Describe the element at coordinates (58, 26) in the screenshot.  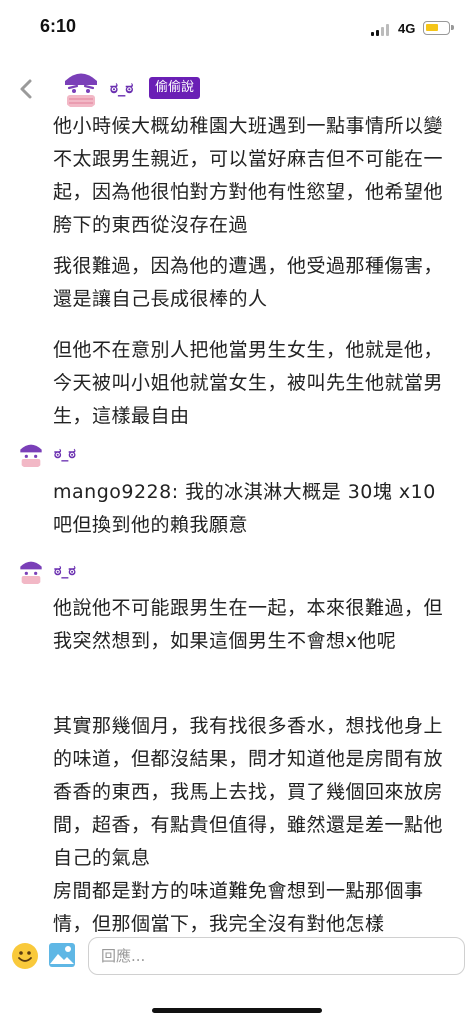
I see `status-time: 6:10` at that location.